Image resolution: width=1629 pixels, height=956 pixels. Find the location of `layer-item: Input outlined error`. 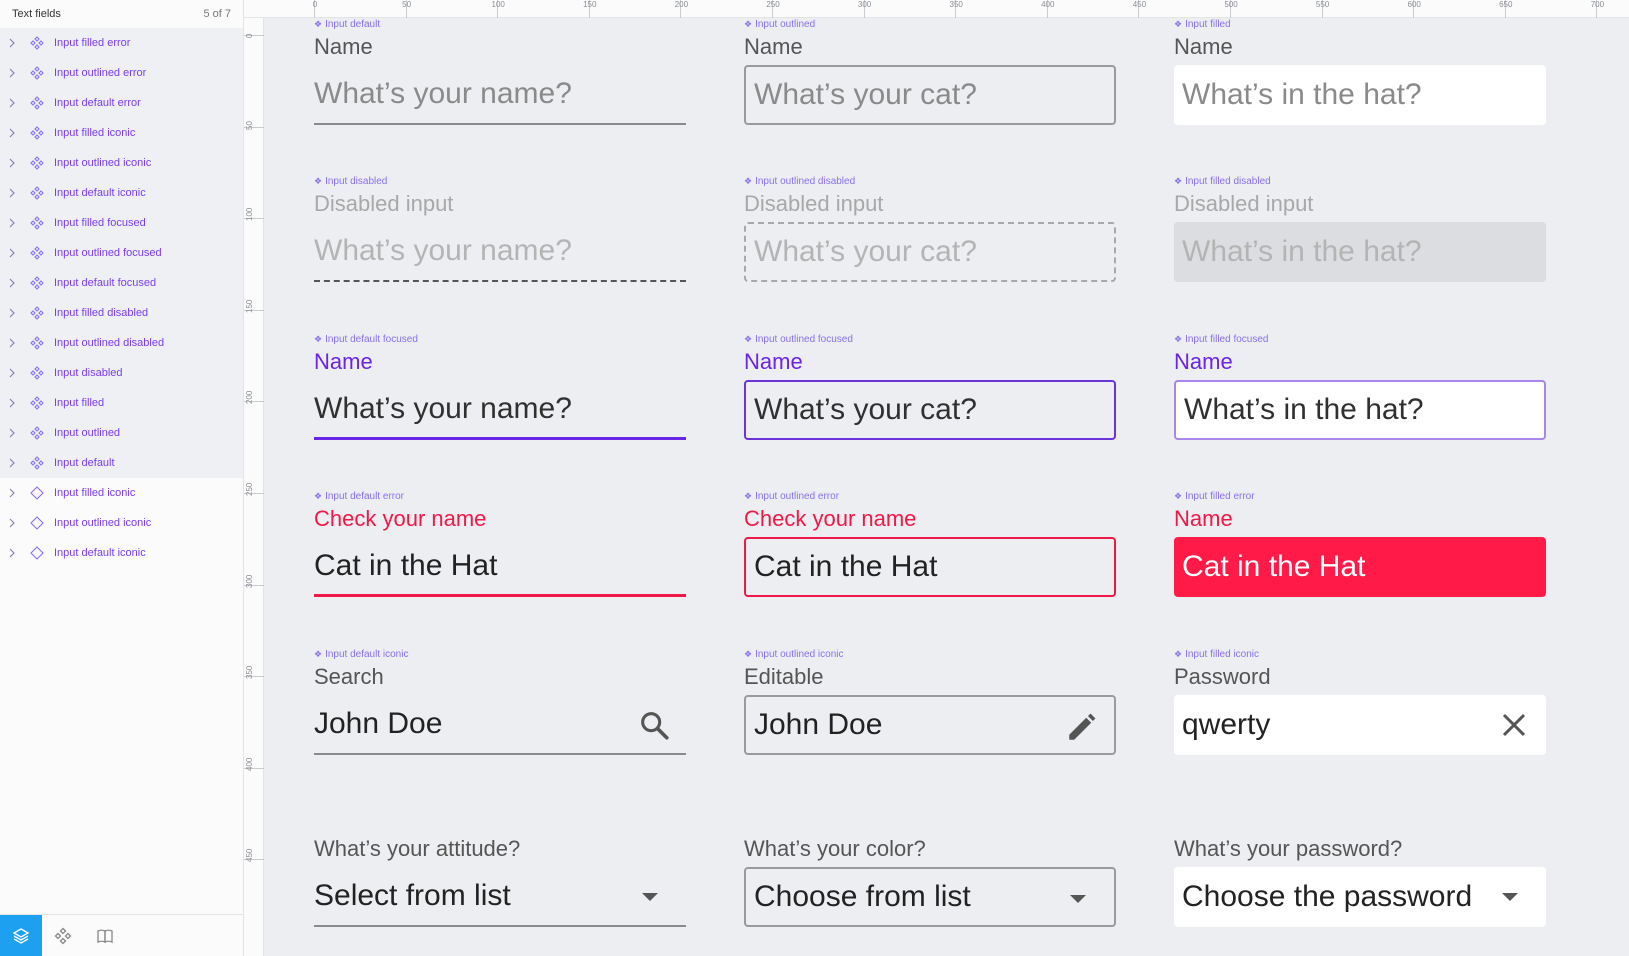

layer-item: Input outlined error is located at coordinates (121, 73).